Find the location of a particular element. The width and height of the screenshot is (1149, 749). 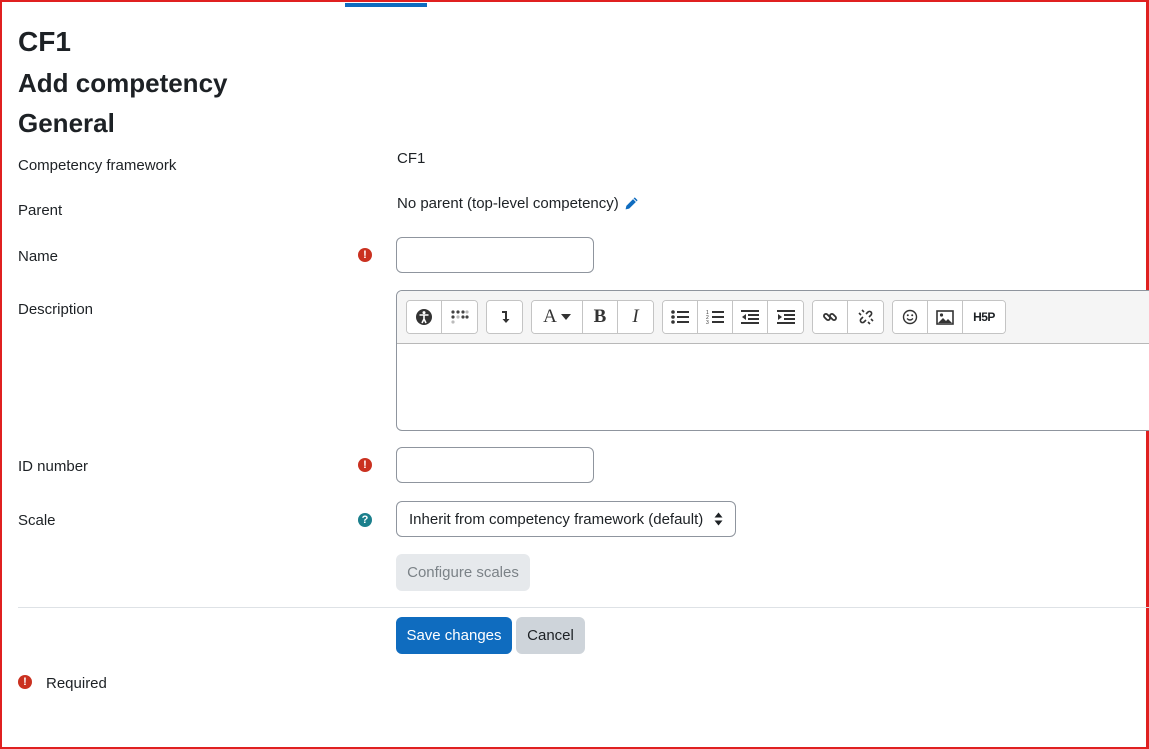

form-divider is located at coordinates (583, 607).